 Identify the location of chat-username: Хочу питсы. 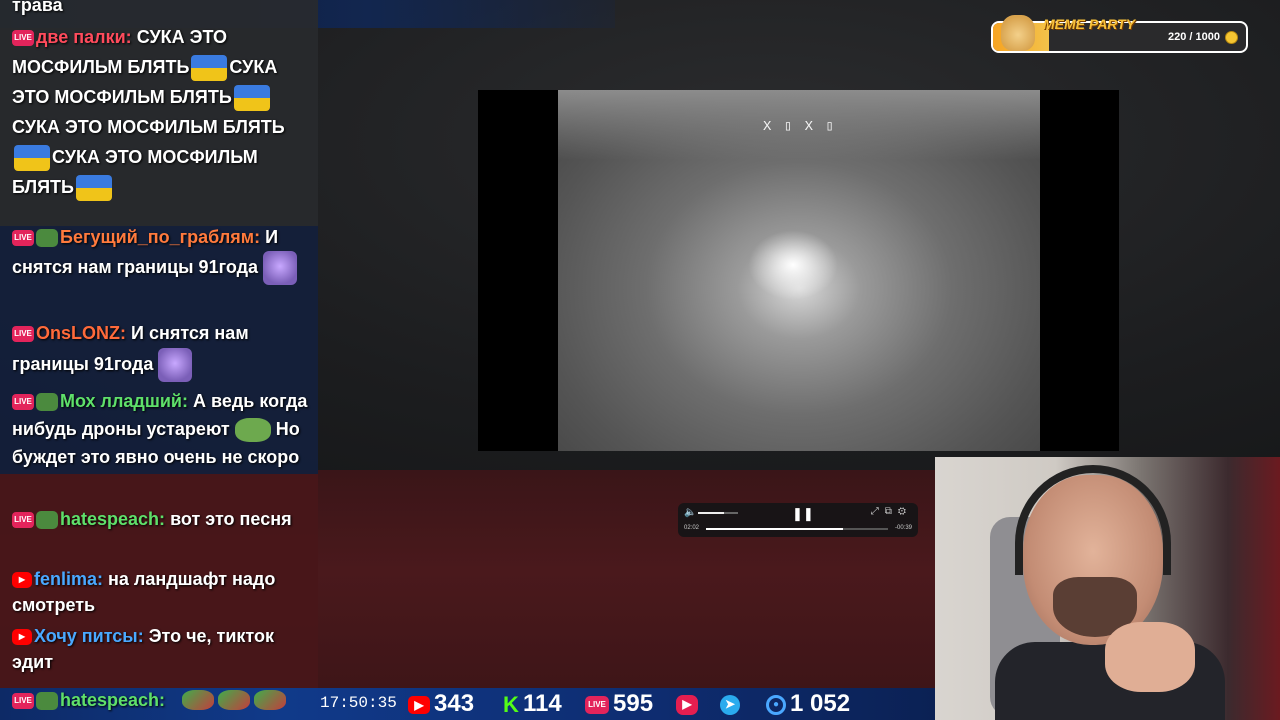
(86, 636).